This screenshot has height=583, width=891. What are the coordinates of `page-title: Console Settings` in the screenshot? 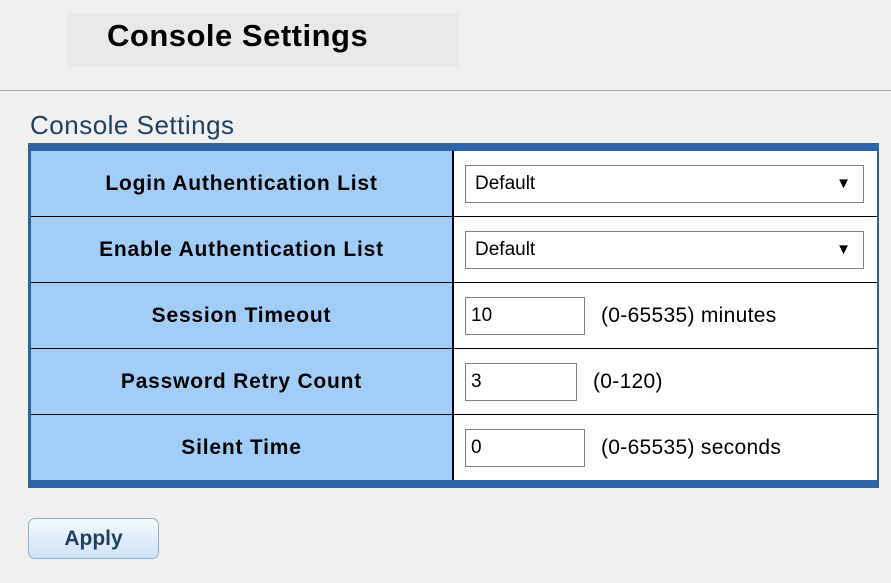 It's located at (238, 35).